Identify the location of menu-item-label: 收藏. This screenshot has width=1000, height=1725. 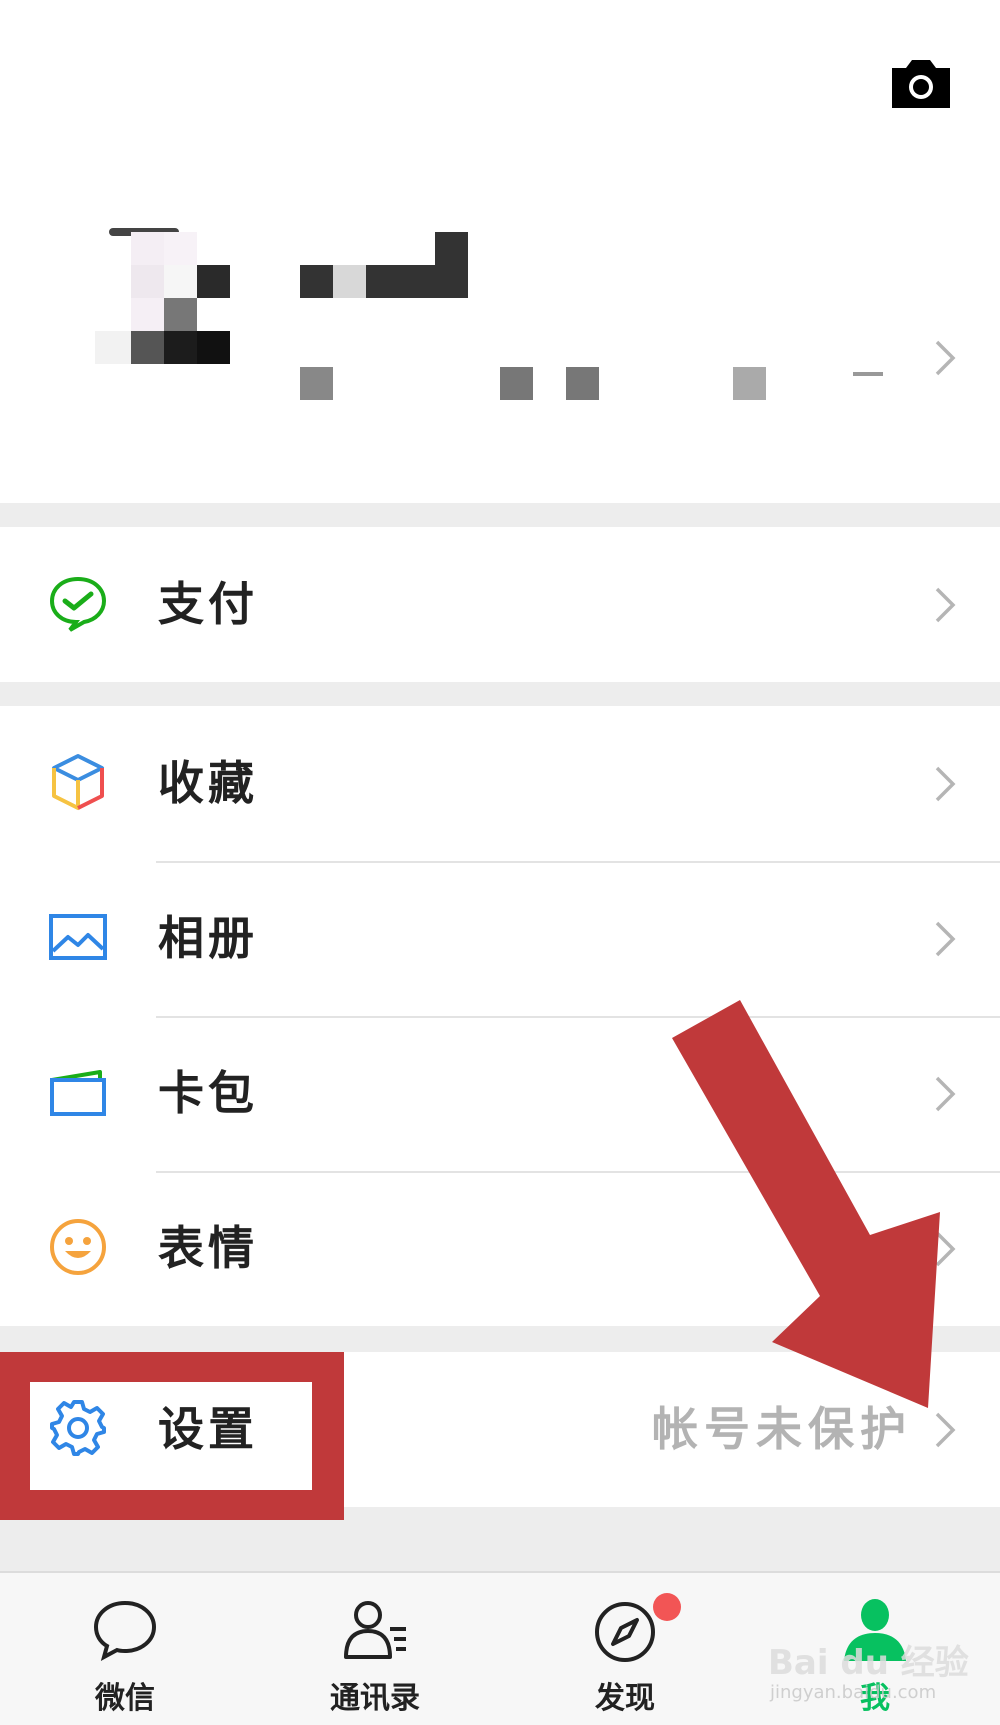
(208, 783).